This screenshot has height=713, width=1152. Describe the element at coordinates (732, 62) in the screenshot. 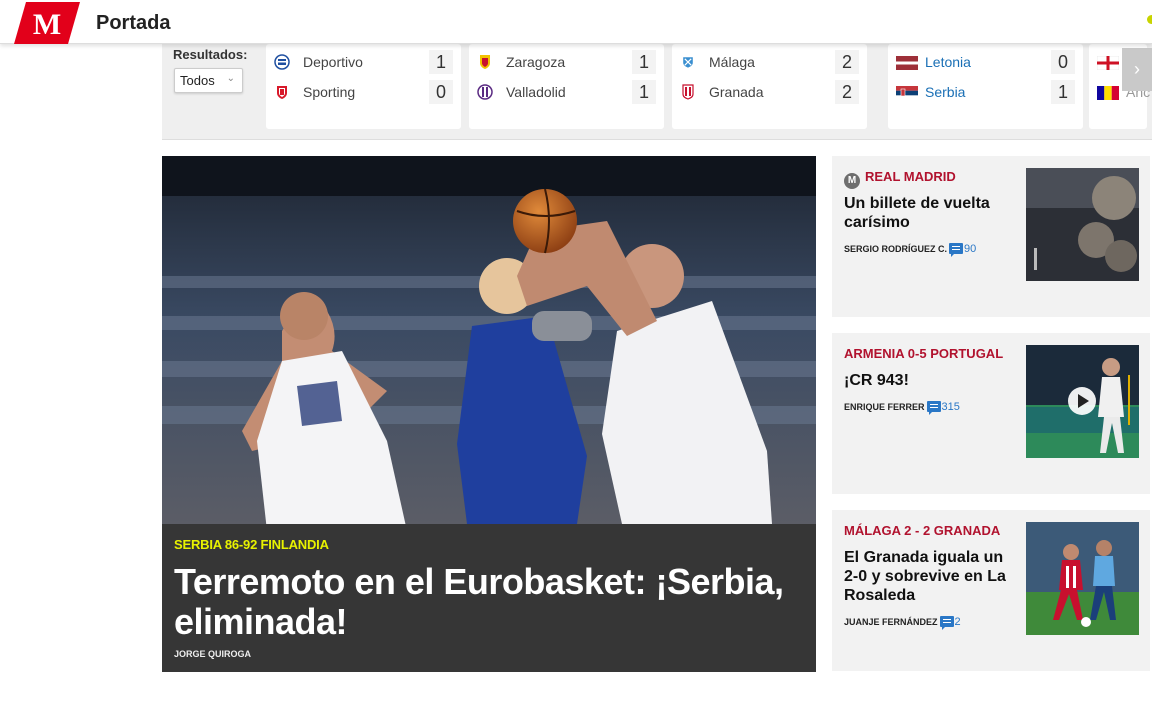

I see `team-name: Málaga` at that location.